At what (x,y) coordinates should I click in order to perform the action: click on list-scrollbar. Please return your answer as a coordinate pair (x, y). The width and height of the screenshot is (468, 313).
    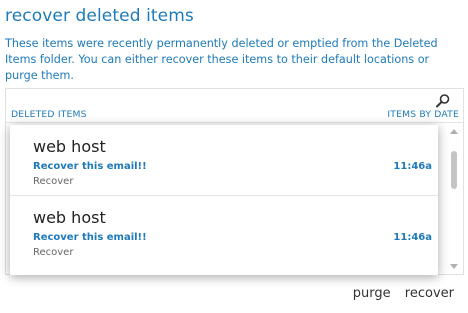
    Looking at the image, I should click on (454, 199).